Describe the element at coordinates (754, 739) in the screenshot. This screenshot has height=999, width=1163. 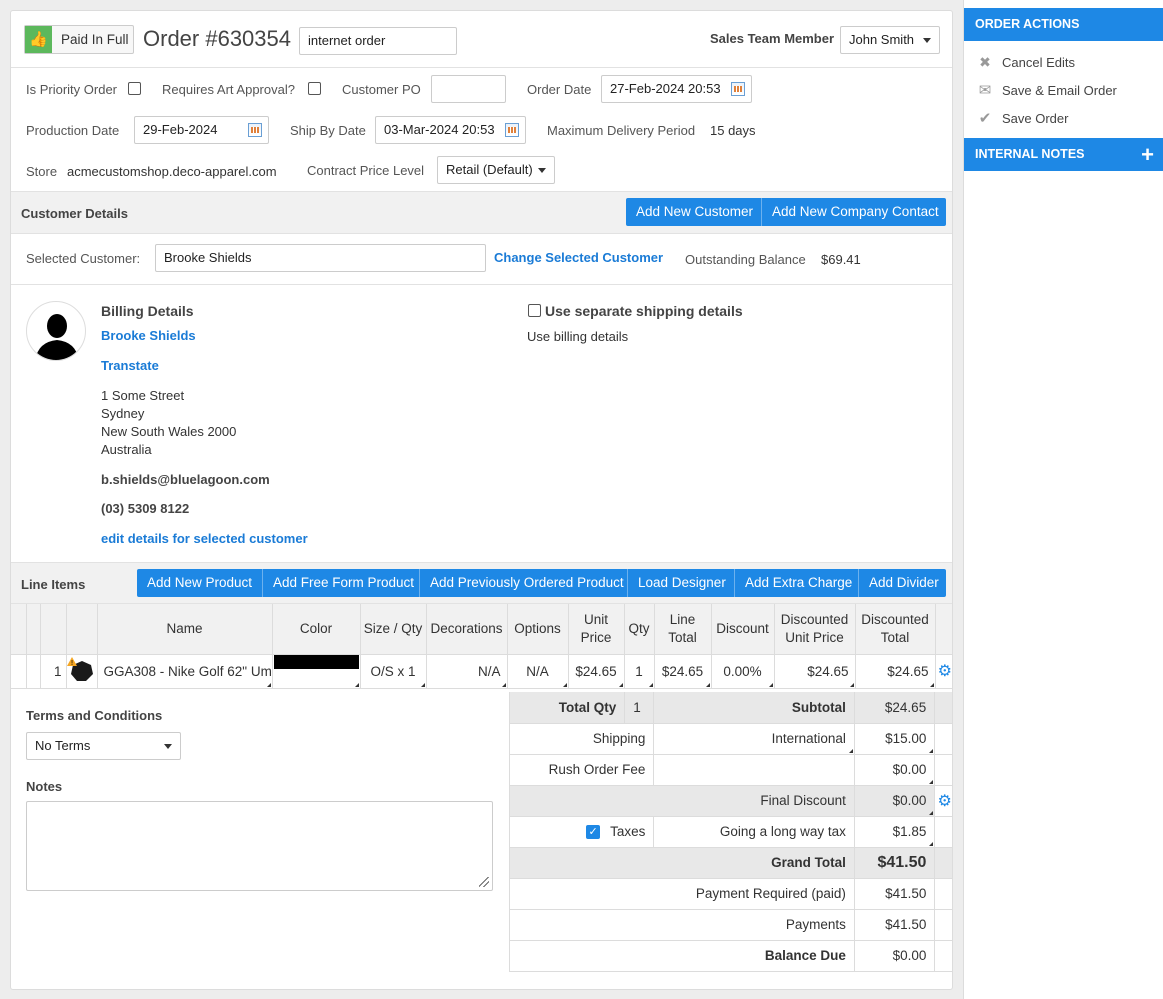
I see `shipping-method: International` at that location.